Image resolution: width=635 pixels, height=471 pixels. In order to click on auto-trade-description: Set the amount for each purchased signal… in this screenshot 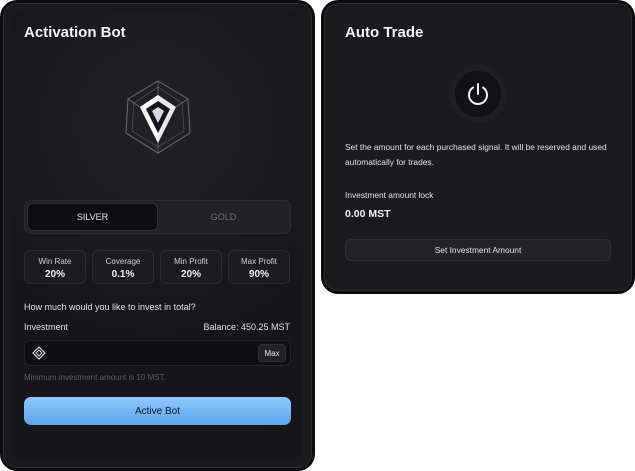, I will do `click(476, 154)`.